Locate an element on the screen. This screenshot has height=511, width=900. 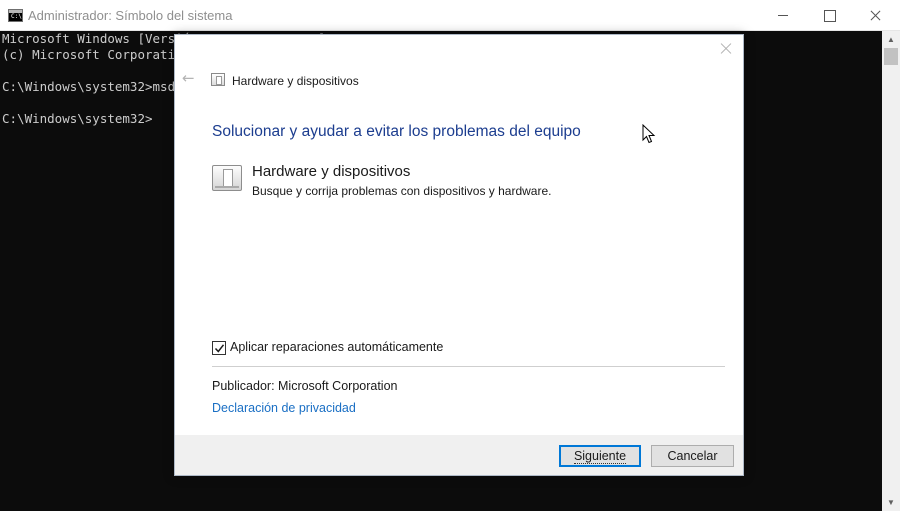
title-bar: C:\ Administrador: Símbolo del sistema is located at coordinates (450, 15).